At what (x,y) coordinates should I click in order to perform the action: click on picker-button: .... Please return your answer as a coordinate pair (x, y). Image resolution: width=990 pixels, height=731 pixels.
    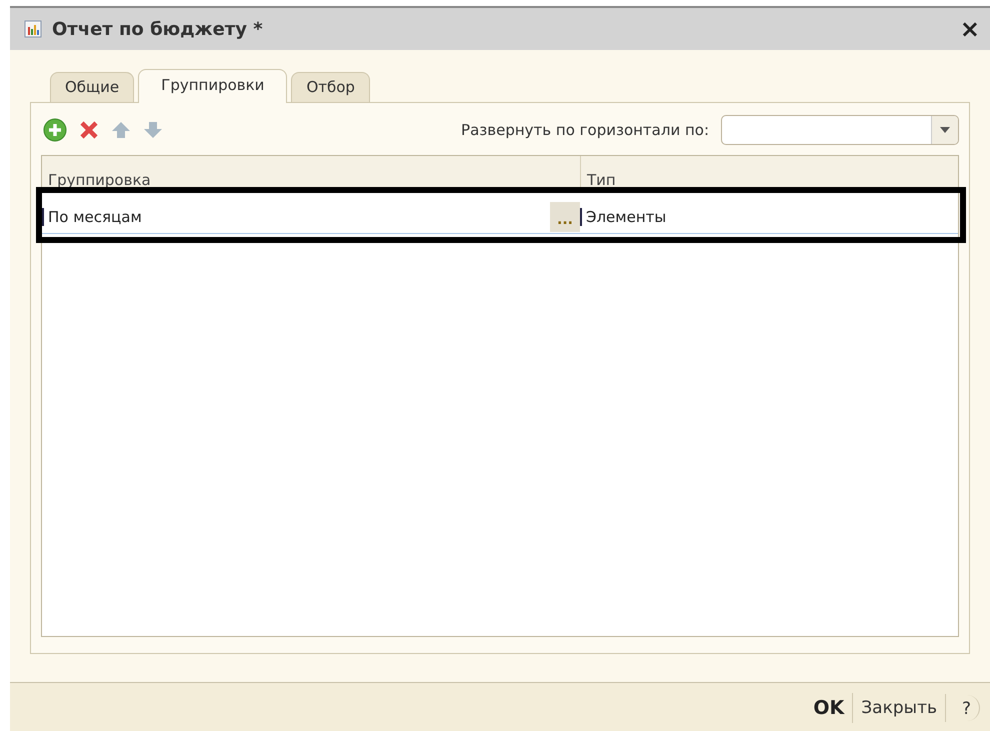
    Looking at the image, I should click on (565, 217).